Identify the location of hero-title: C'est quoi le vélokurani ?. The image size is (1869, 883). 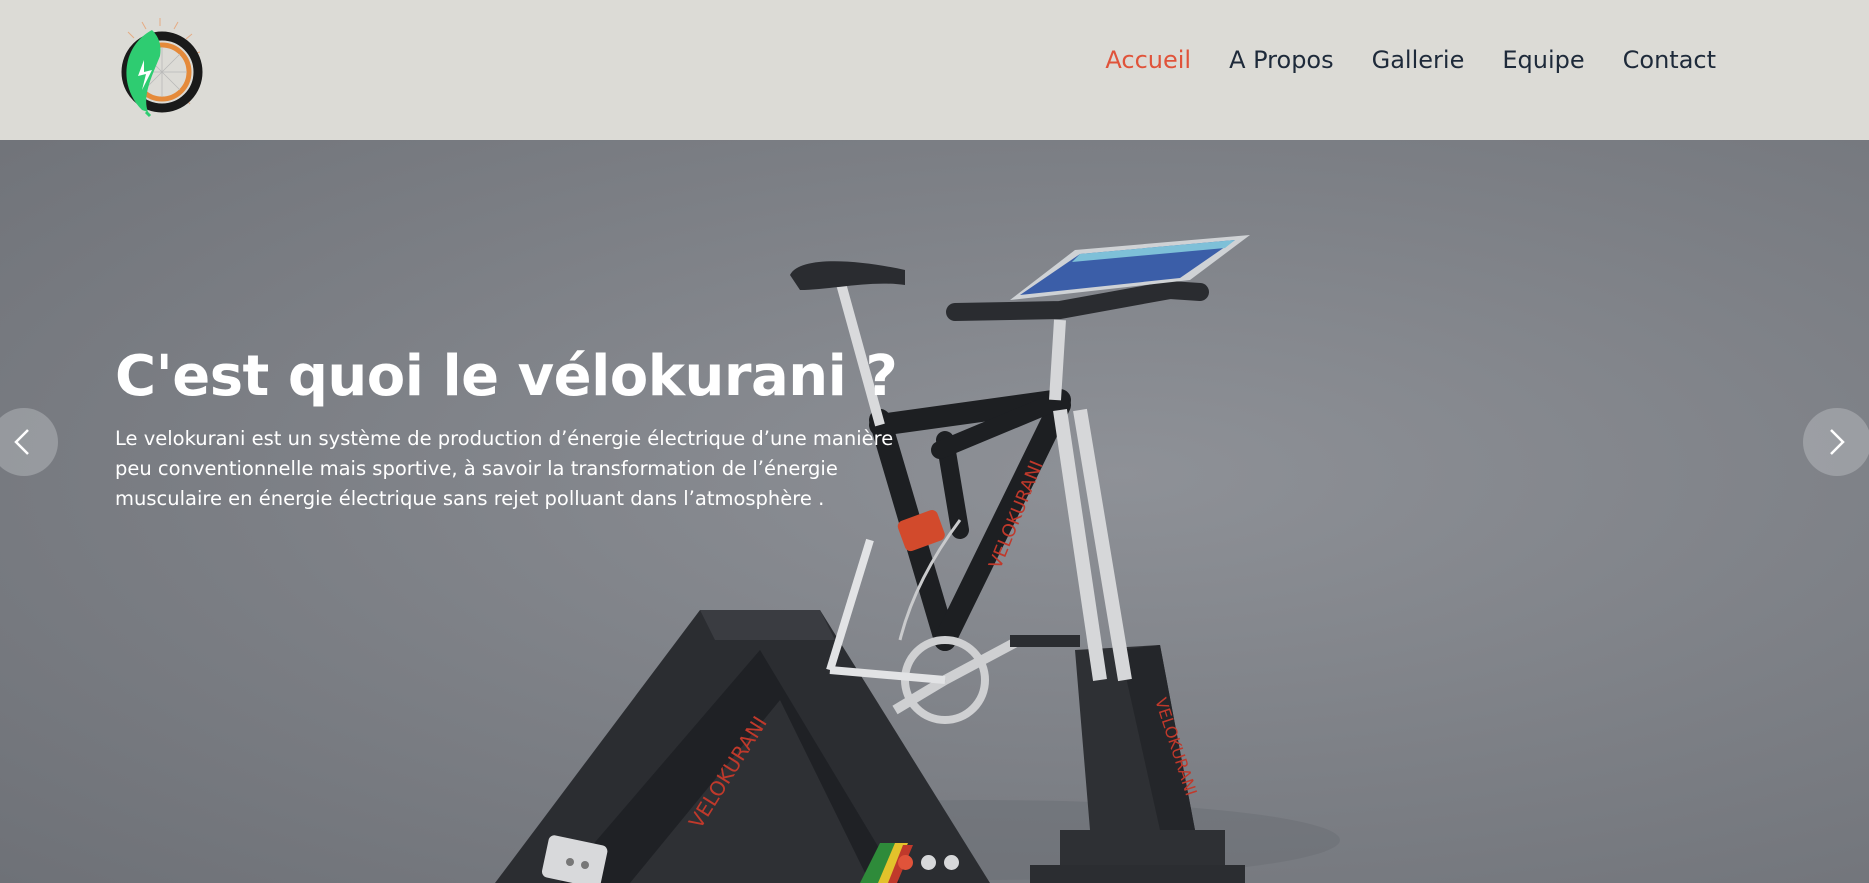
(506, 376).